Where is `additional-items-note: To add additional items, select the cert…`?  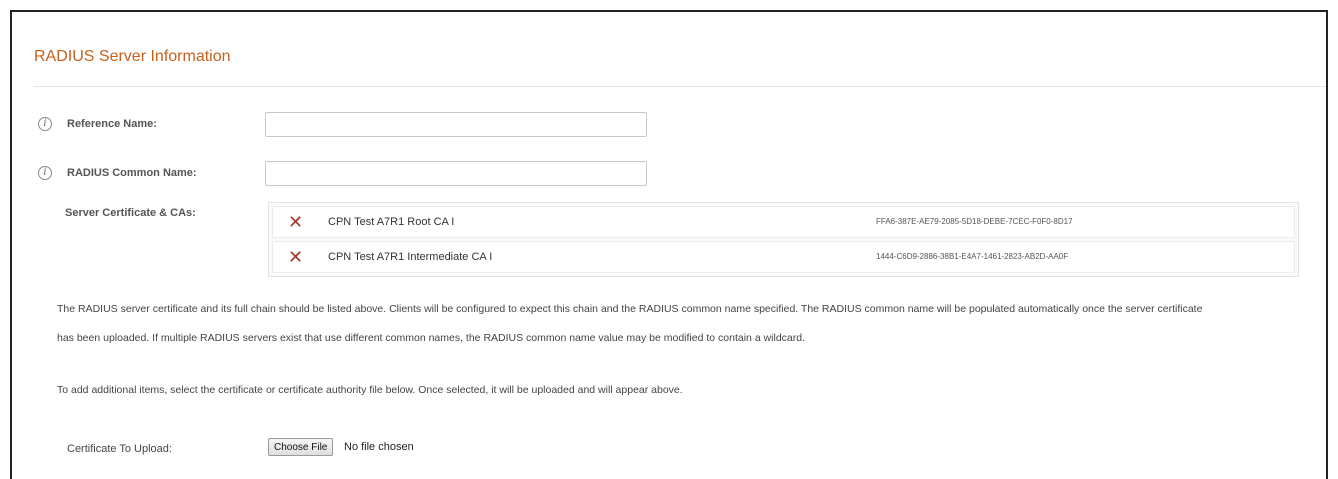 additional-items-note: To add additional items, select the cert… is located at coordinates (370, 390).